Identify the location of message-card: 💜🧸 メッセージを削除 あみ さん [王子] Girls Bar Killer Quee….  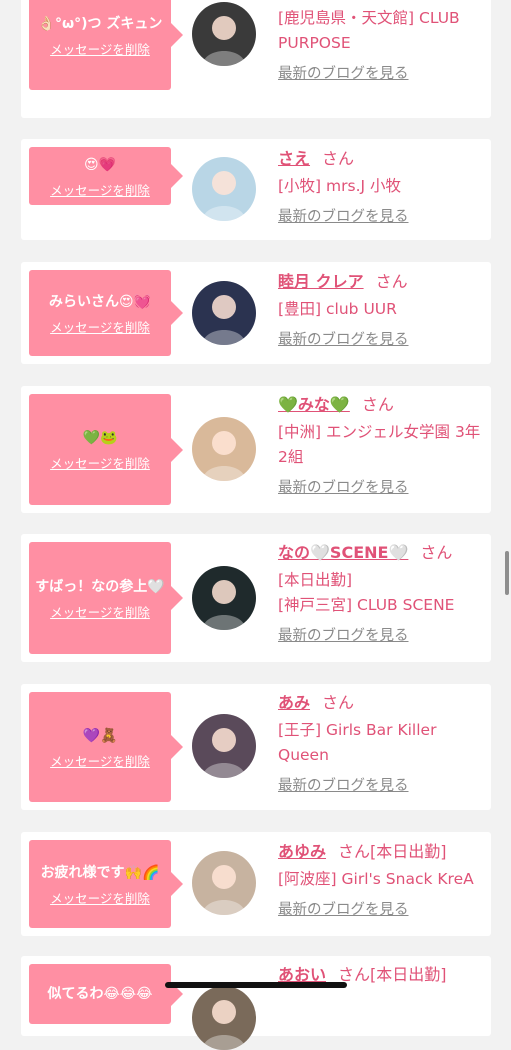
(256, 747).